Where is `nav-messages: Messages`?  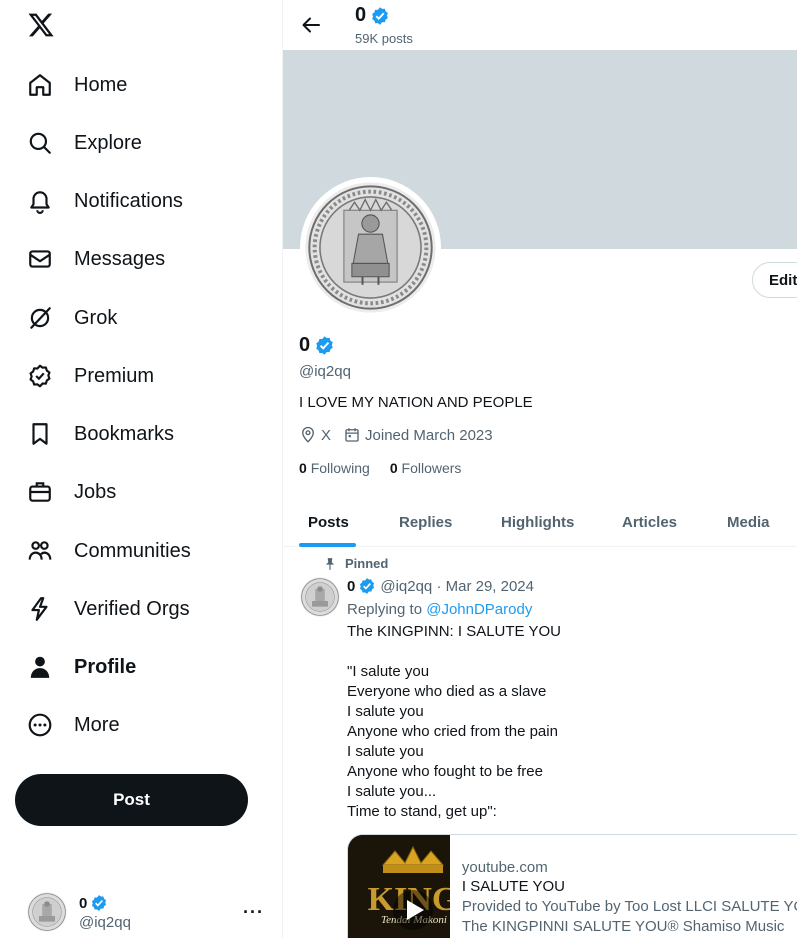 nav-messages: Messages is located at coordinates (95, 259).